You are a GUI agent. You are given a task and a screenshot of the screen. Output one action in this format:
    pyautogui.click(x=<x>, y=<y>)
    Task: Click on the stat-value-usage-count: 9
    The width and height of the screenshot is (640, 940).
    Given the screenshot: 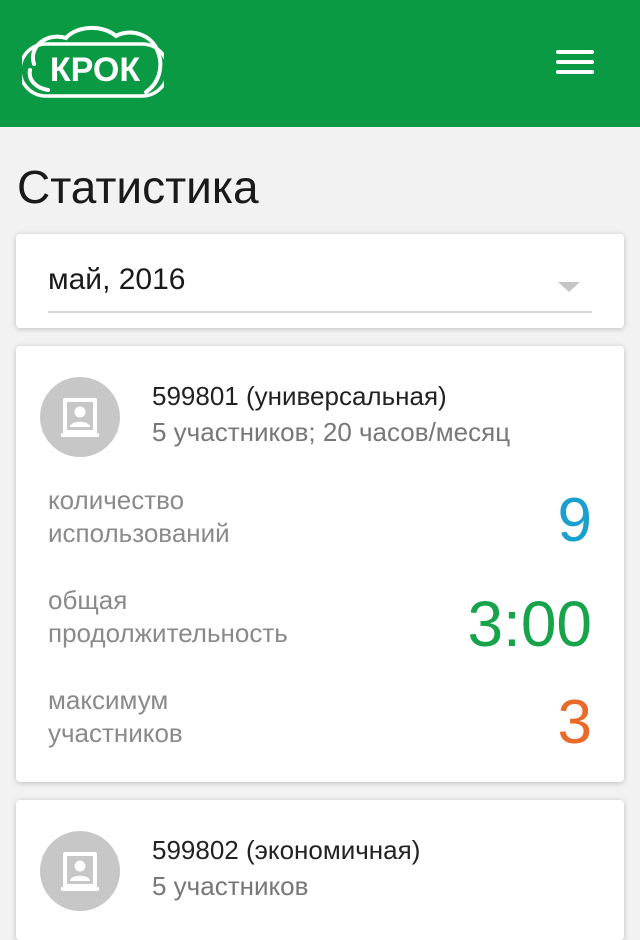 What is the action you would take?
    pyautogui.click(x=574, y=520)
    